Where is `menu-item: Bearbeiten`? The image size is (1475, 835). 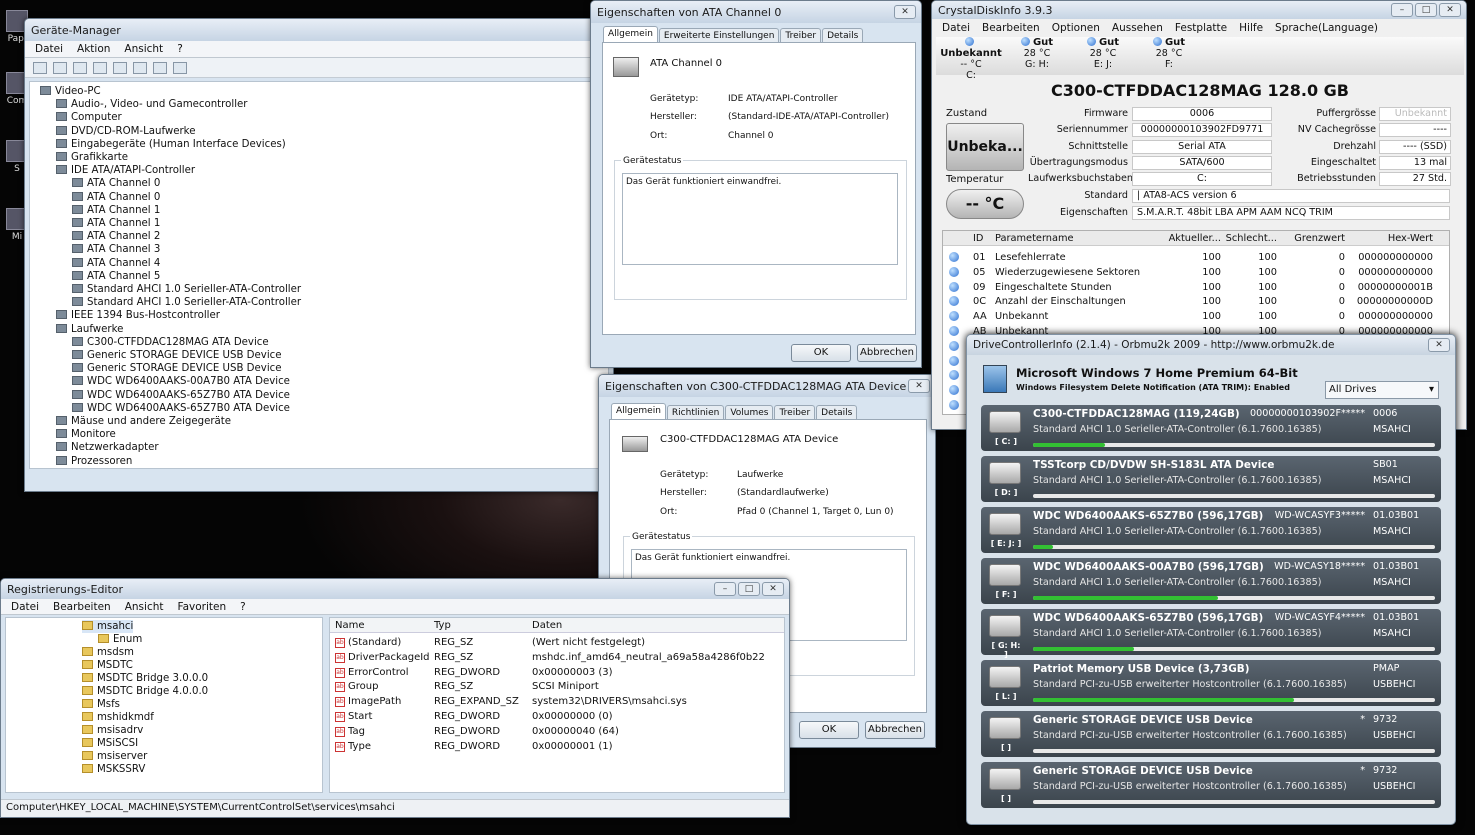
menu-item: Bearbeiten is located at coordinates (82, 607).